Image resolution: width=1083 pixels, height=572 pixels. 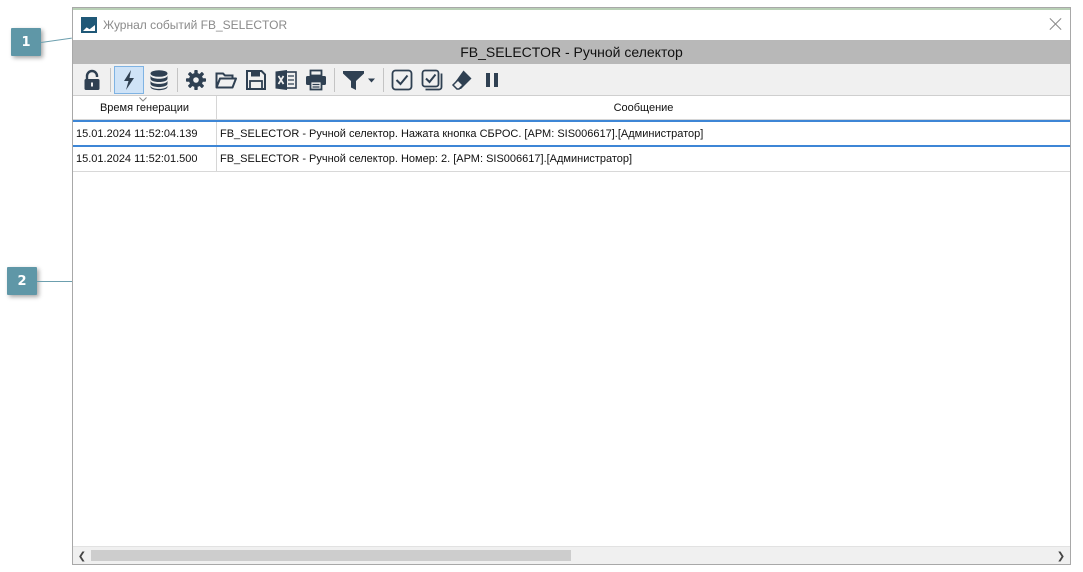 I want to click on clear-button, so click(x=462, y=80).